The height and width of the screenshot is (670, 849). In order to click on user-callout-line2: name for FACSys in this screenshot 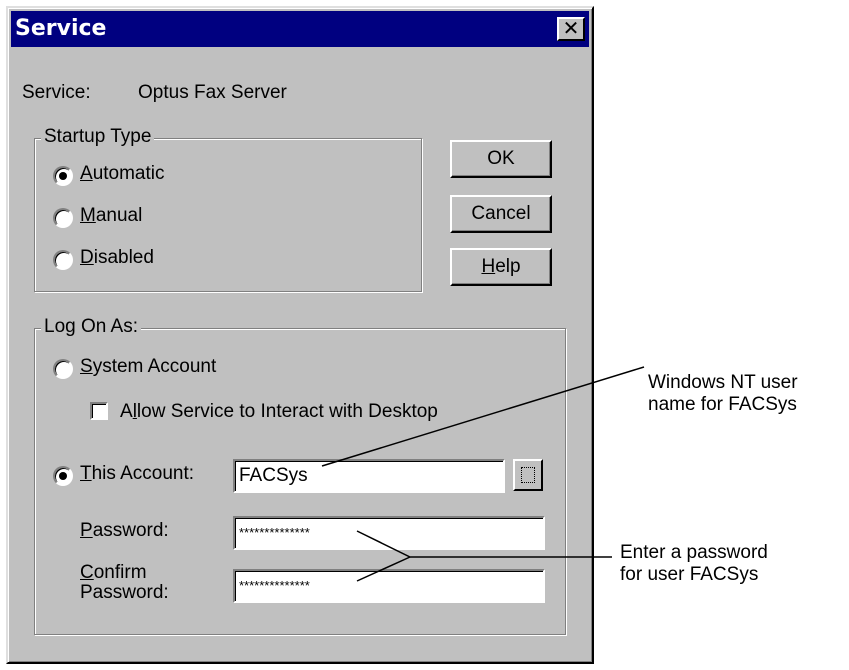, I will do `click(722, 404)`.